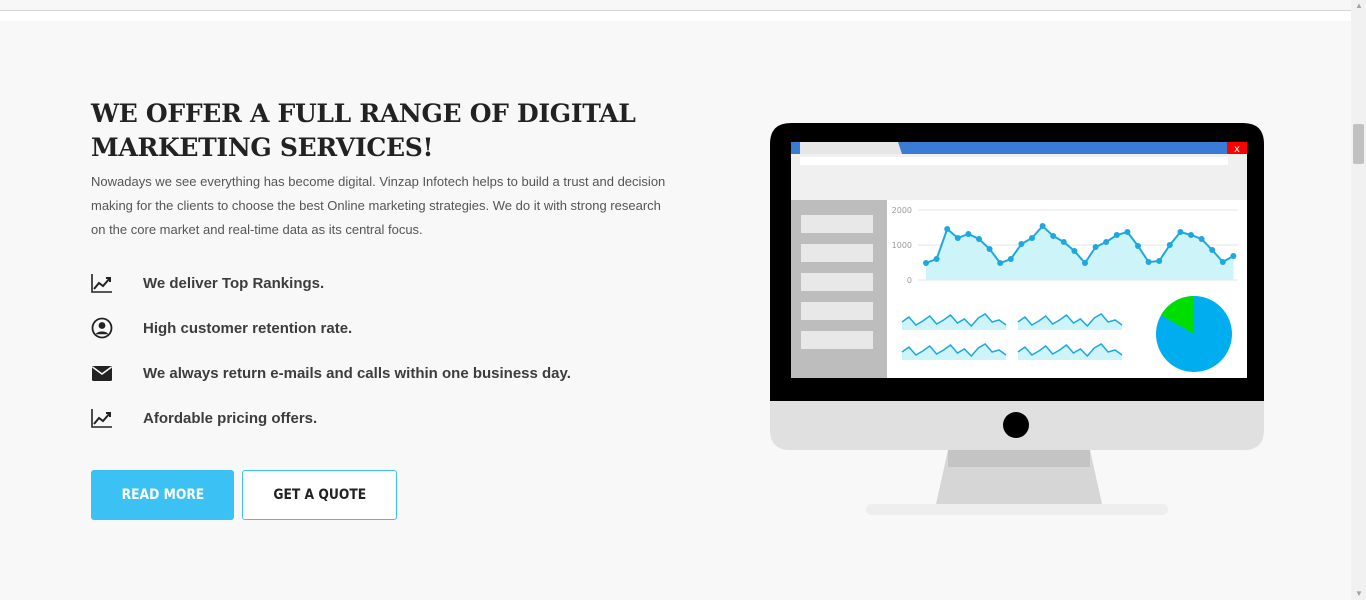  Describe the element at coordinates (1016, 425) in the screenshot. I see `power-button-icon` at that location.